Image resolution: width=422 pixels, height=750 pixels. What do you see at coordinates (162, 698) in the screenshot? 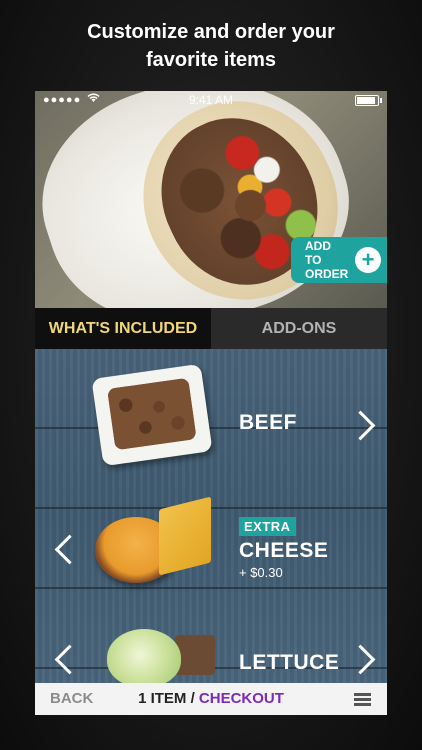
I see `item-count: 1 ITEM` at bounding box center [162, 698].